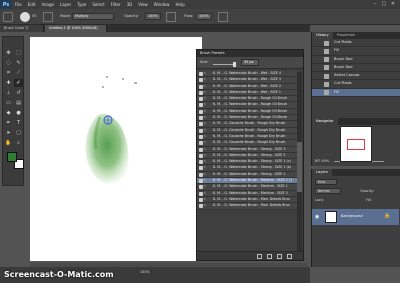  I want to click on brush-grid-icon, so click(269, 256).